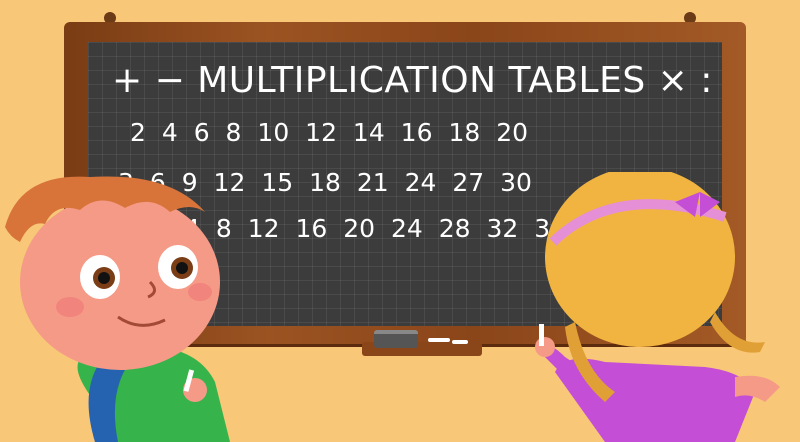  What do you see at coordinates (396, 339) in the screenshot?
I see `board-eraser` at bounding box center [396, 339].